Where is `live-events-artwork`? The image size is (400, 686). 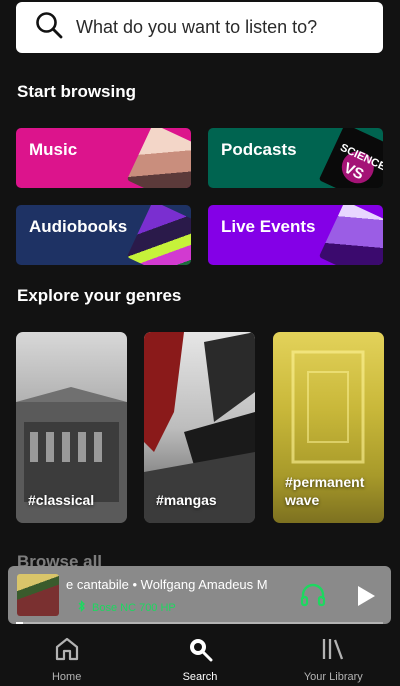 live-events-artwork is located at coordinates (350, 235).